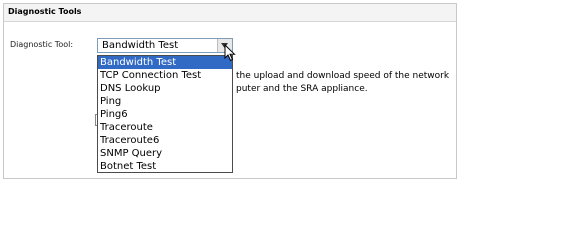 This screenshot has height=240, width=576. Describe the element at coordinates (302, 89) in the screenshot. I see `description-line-2: puter and the SRA appliance.` at that location.